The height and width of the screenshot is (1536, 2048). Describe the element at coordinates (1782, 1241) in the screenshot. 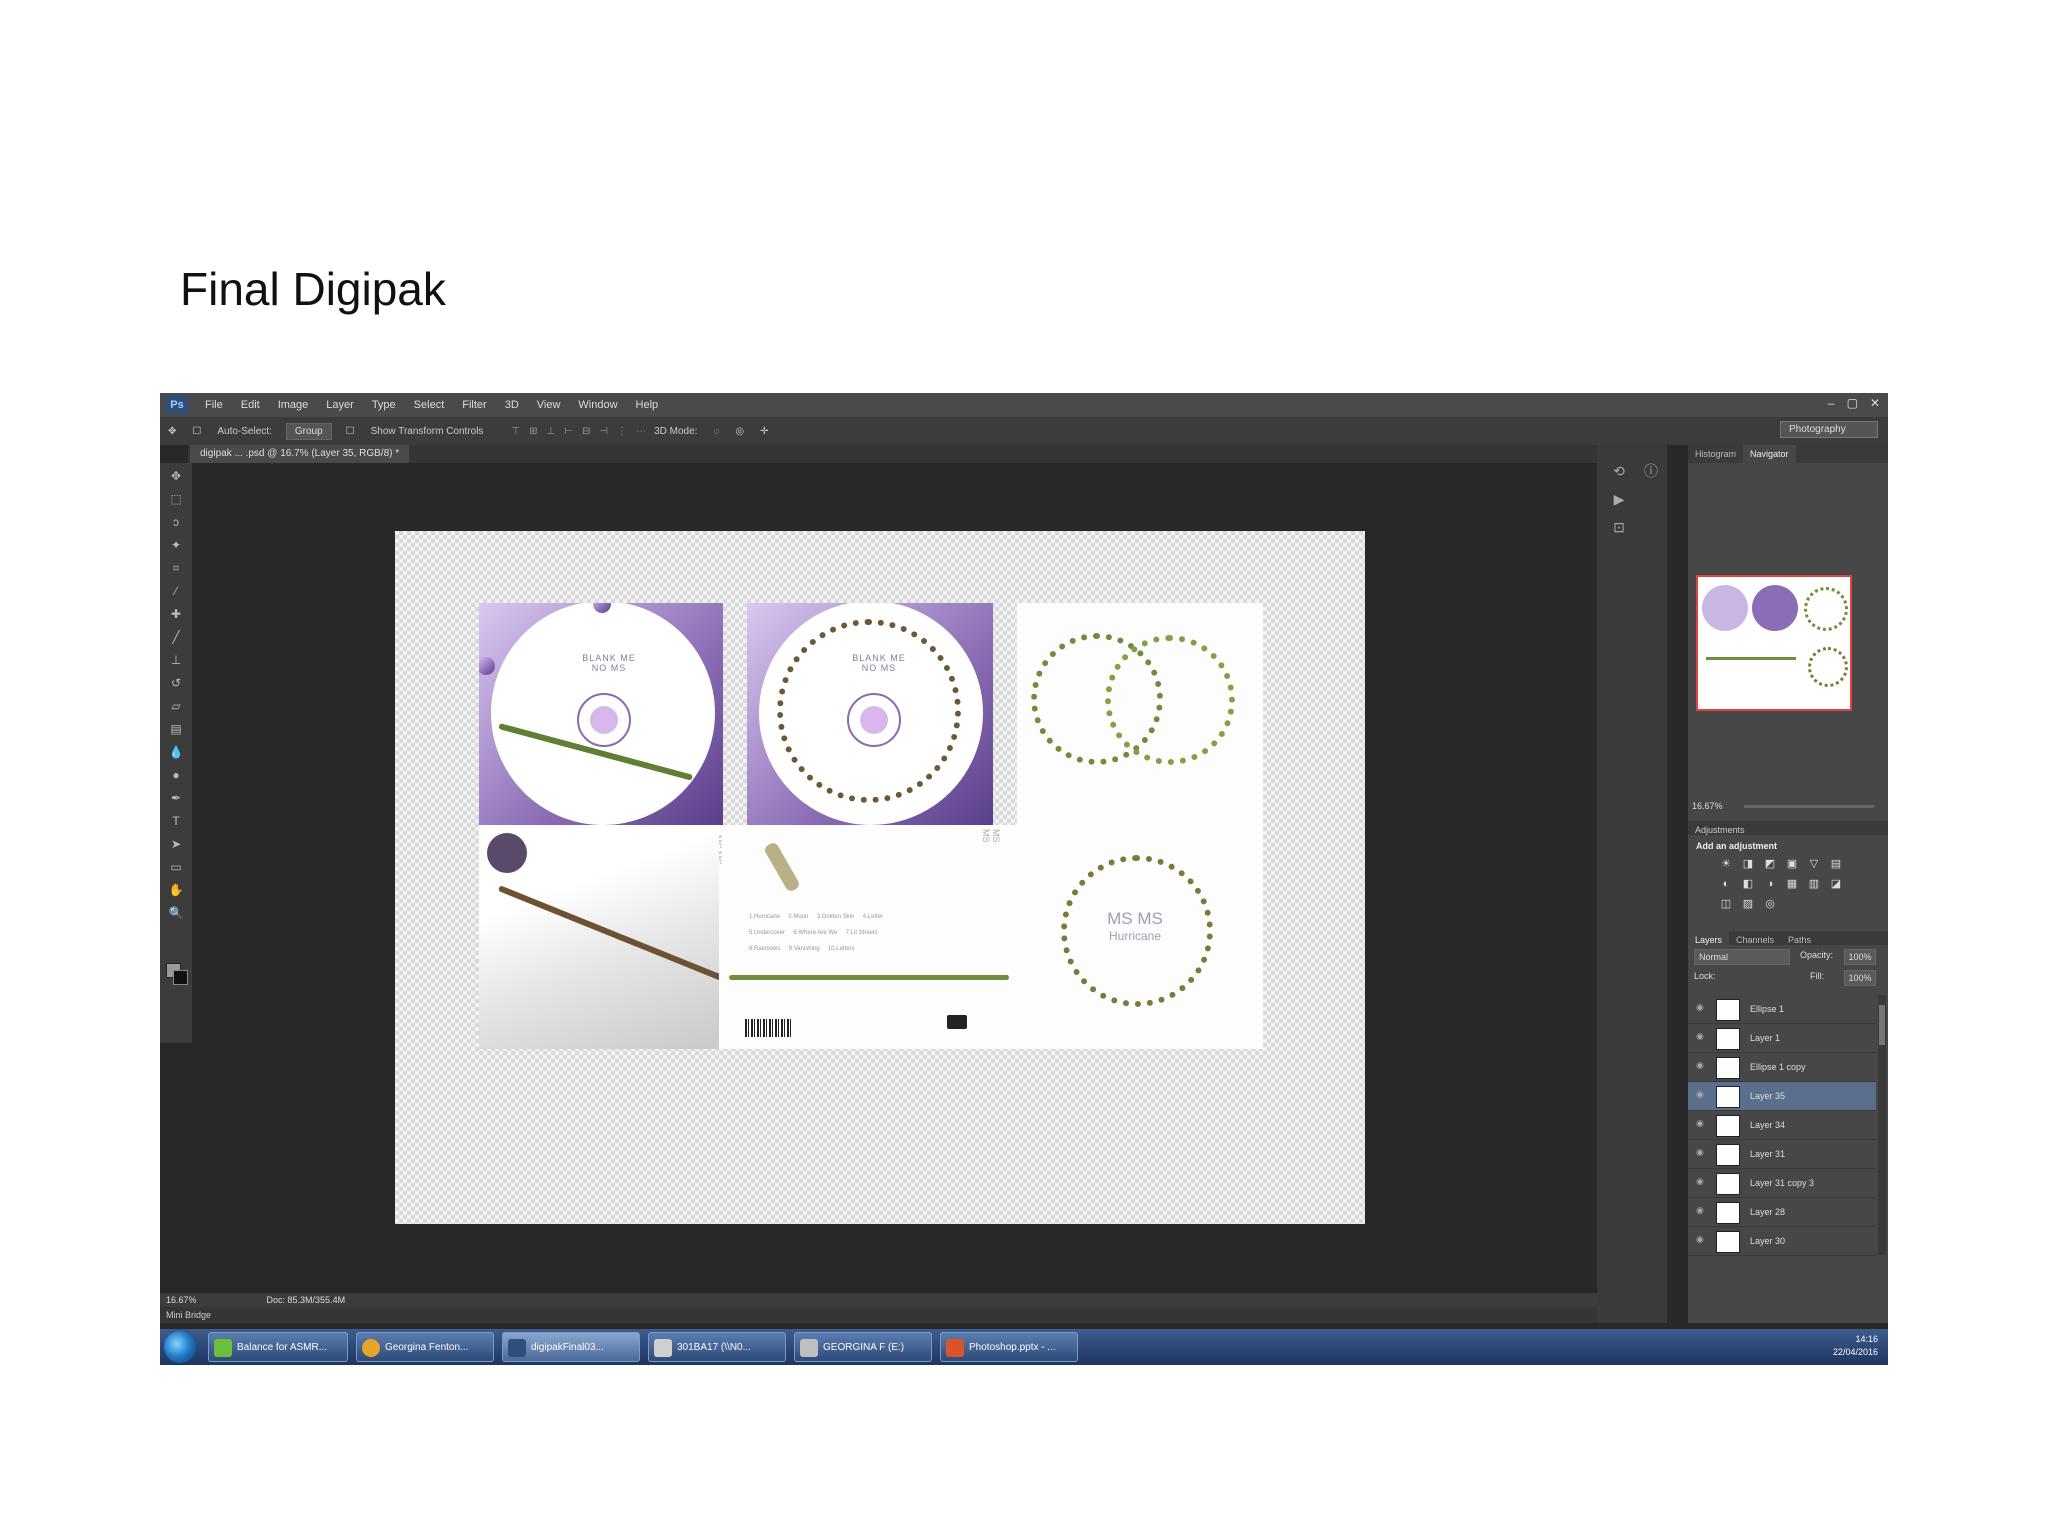

I see `layer-row: ◉ Layer 30` at that location.